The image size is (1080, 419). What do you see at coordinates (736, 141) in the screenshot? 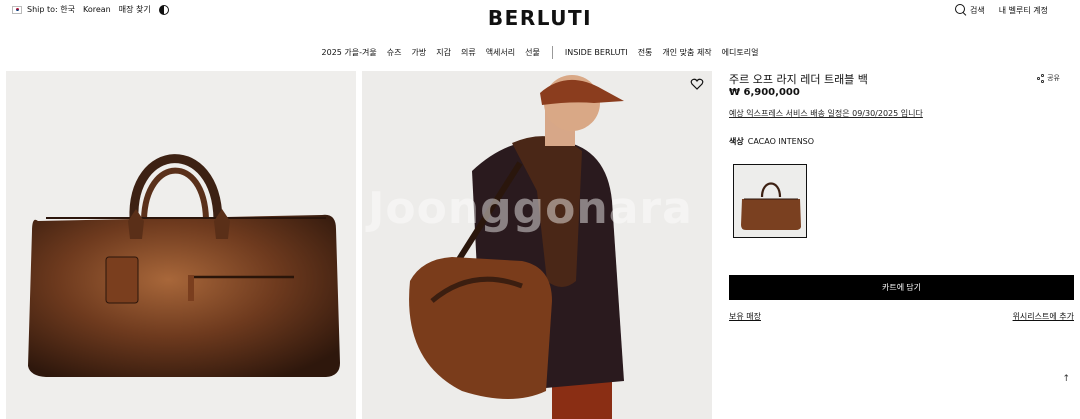
I see `color-label: 색상` at bounding box center [736, 141].